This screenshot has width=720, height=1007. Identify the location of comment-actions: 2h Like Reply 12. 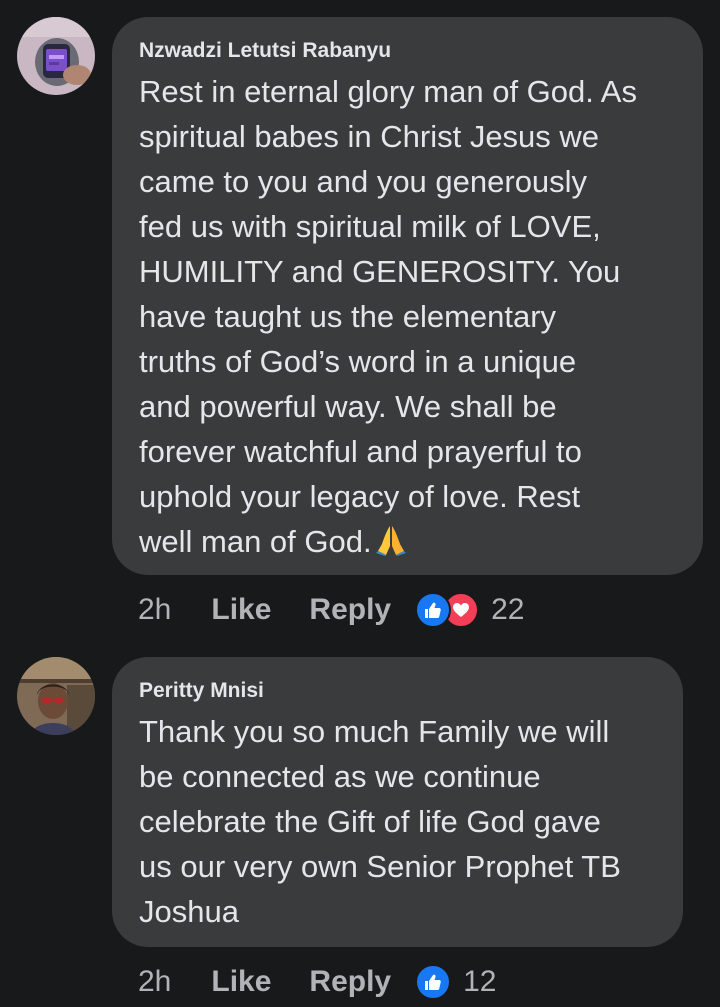
(317, 982).